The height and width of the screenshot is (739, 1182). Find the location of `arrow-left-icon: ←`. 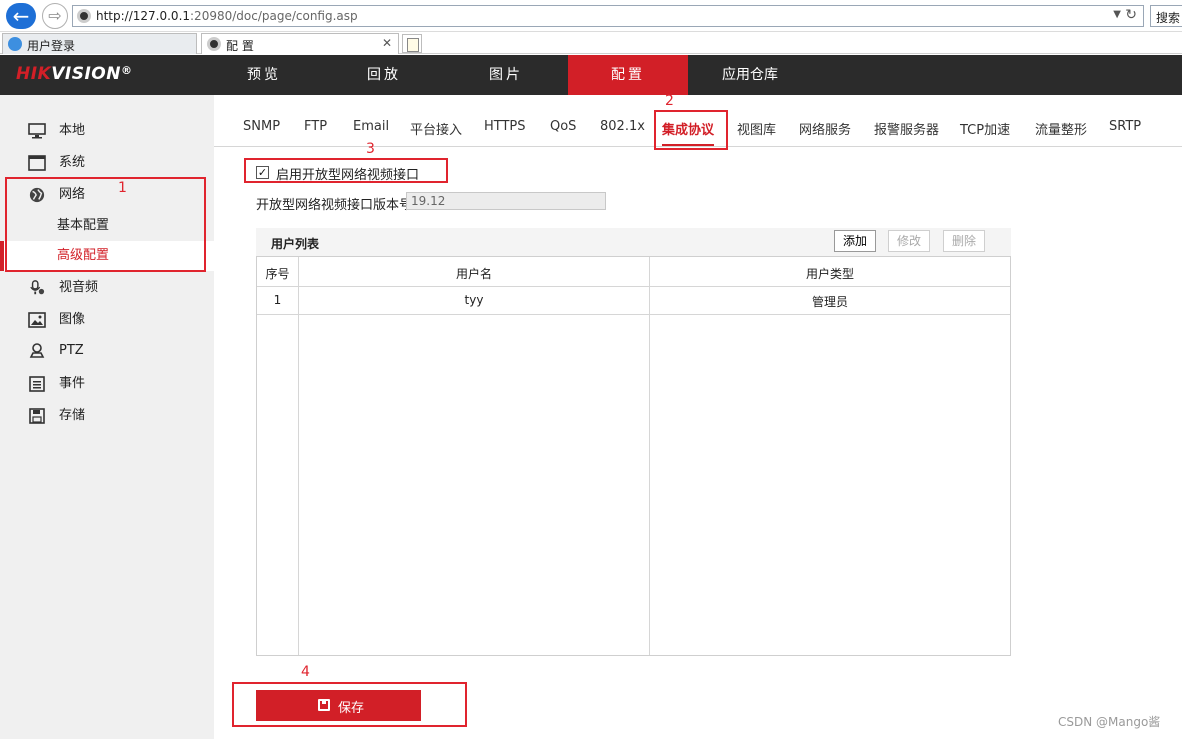

arrow-left-icon: ← is located at coordinates (21, 16).